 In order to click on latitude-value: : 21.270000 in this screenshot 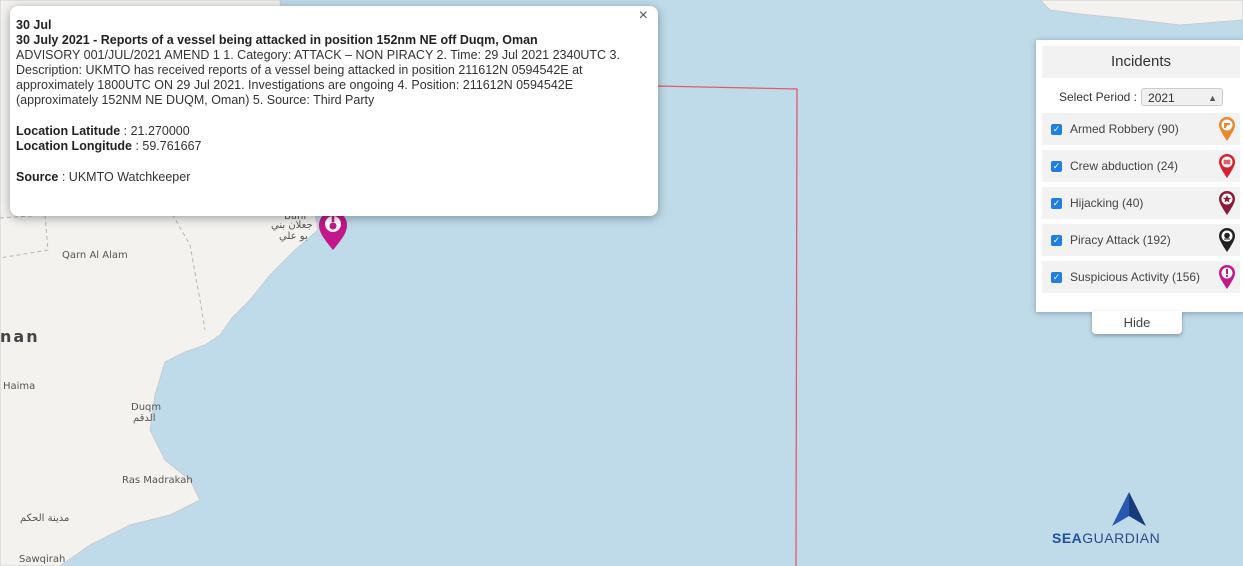, I will do `click(155, 131)`.